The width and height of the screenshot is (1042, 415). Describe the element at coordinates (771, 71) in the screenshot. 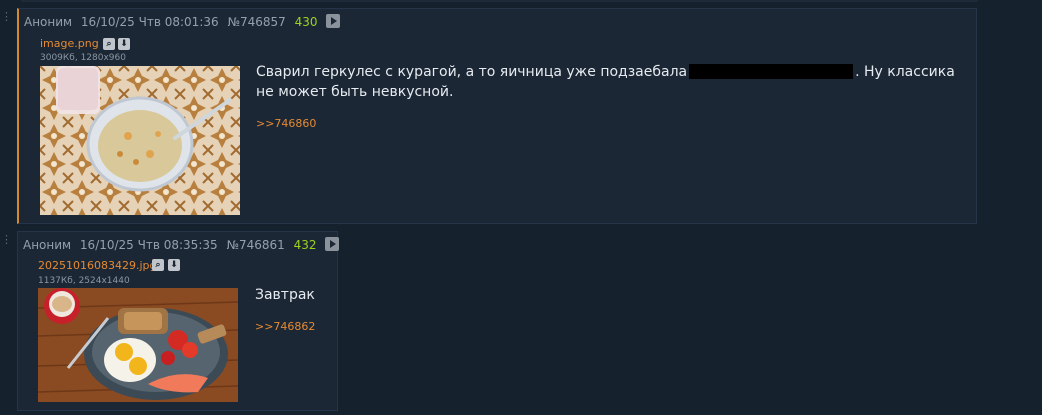

I see `spoiler-redaction` at that location.